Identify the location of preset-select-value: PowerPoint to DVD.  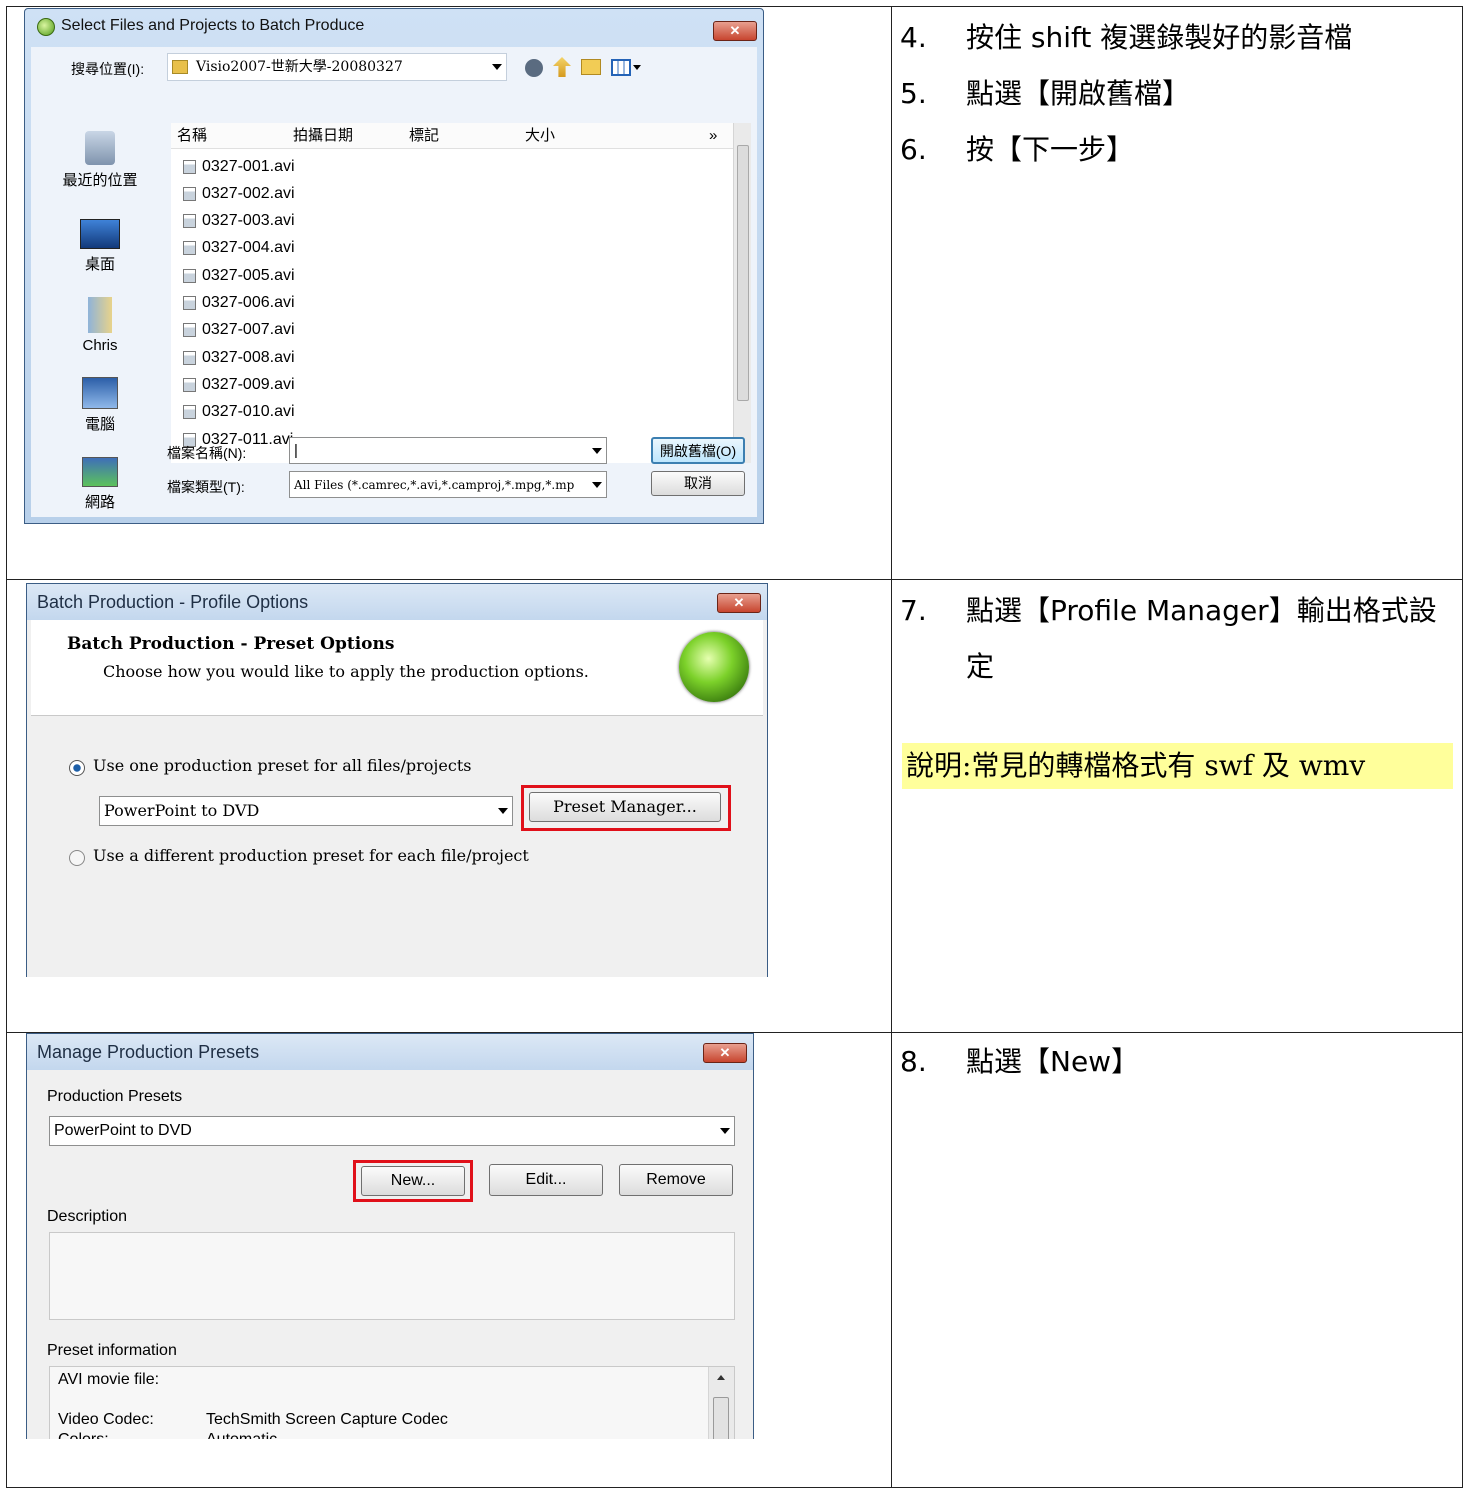
(182, 810).